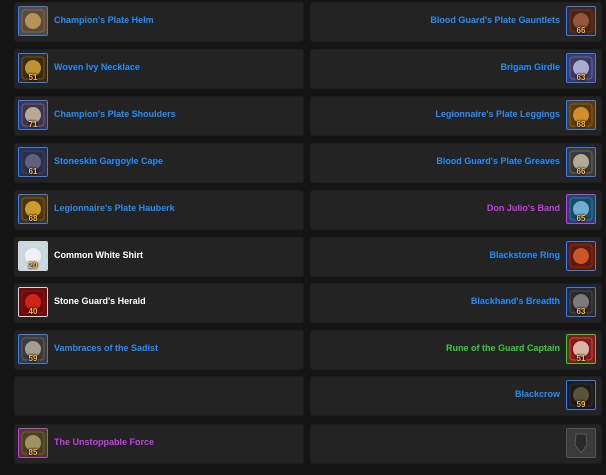 This screenshot has height=475, width=606. What do you see at coordinates (33, 349) in the screenshot?
I see `bracers-icon: 59` at bounding box center [33, 349].